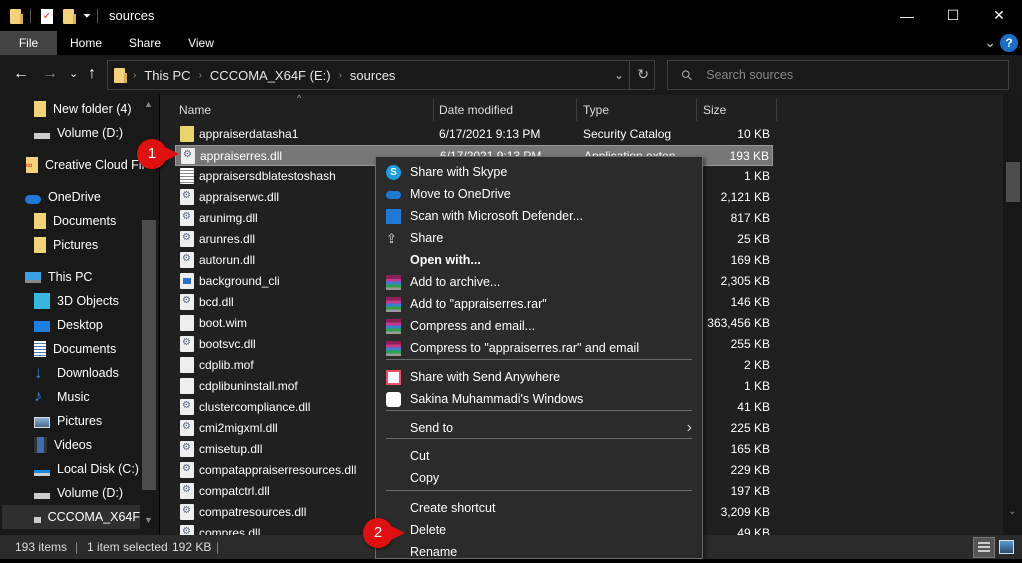 The width and height of the screenshot is (1022, 563). What do you see at coordinates (87, 16) in the screenshot?
I see `customize-toolbar-icon: ⏷` at bounding box center [87, 16].